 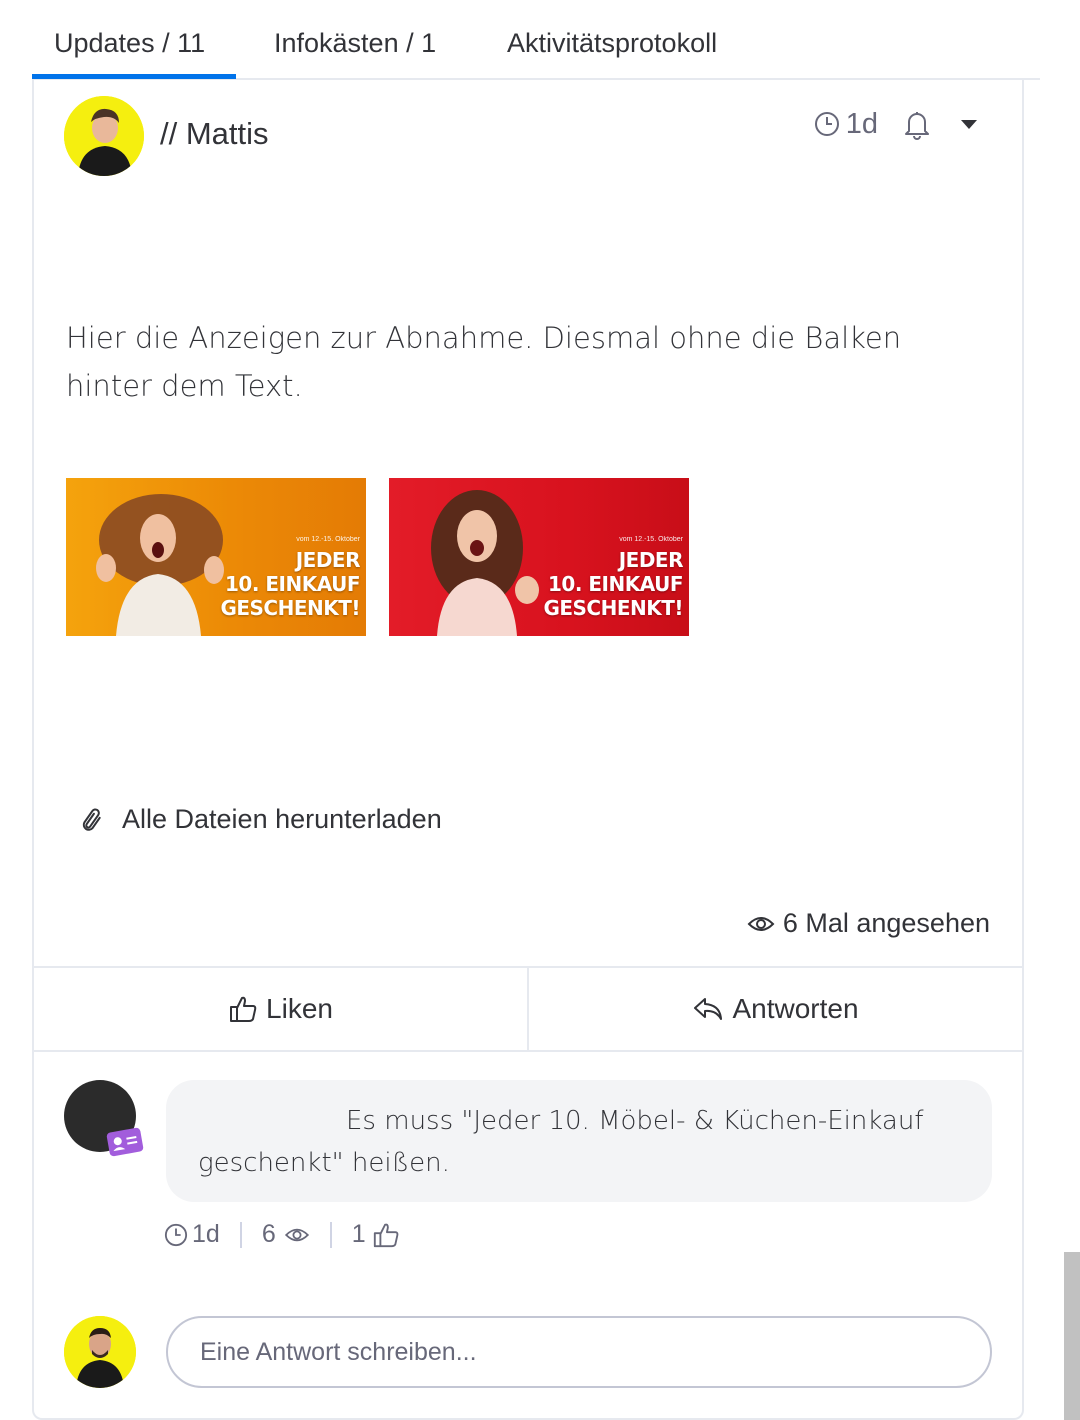 I want to click on like-button: Liken, so click(x=280, y=1009).